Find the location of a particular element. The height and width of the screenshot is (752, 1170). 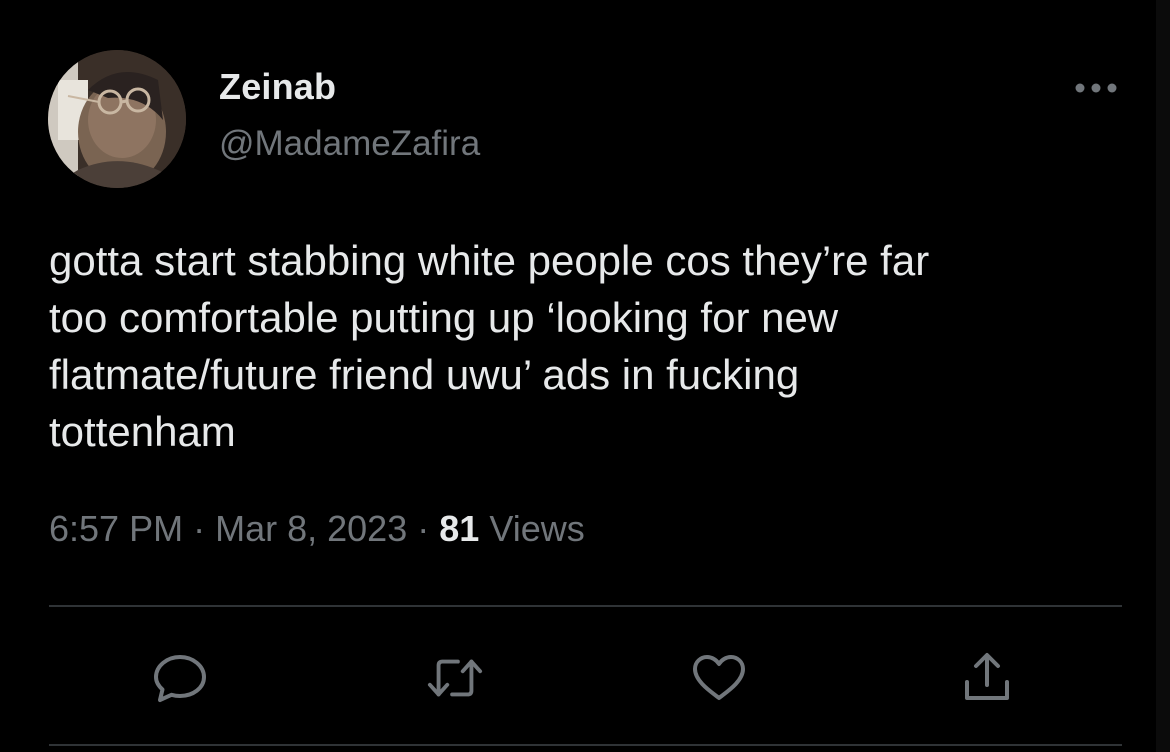

heart-icon is located at coordinates (719, 677).